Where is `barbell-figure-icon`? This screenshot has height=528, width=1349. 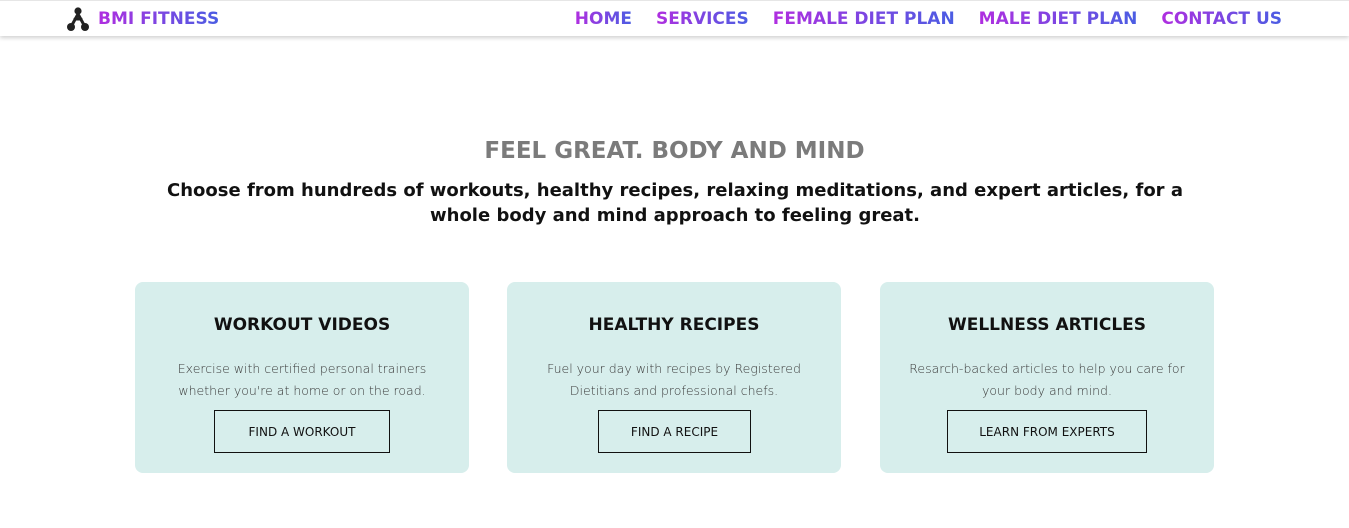
barbell-figure-icon is located at coordinates (78, 19).